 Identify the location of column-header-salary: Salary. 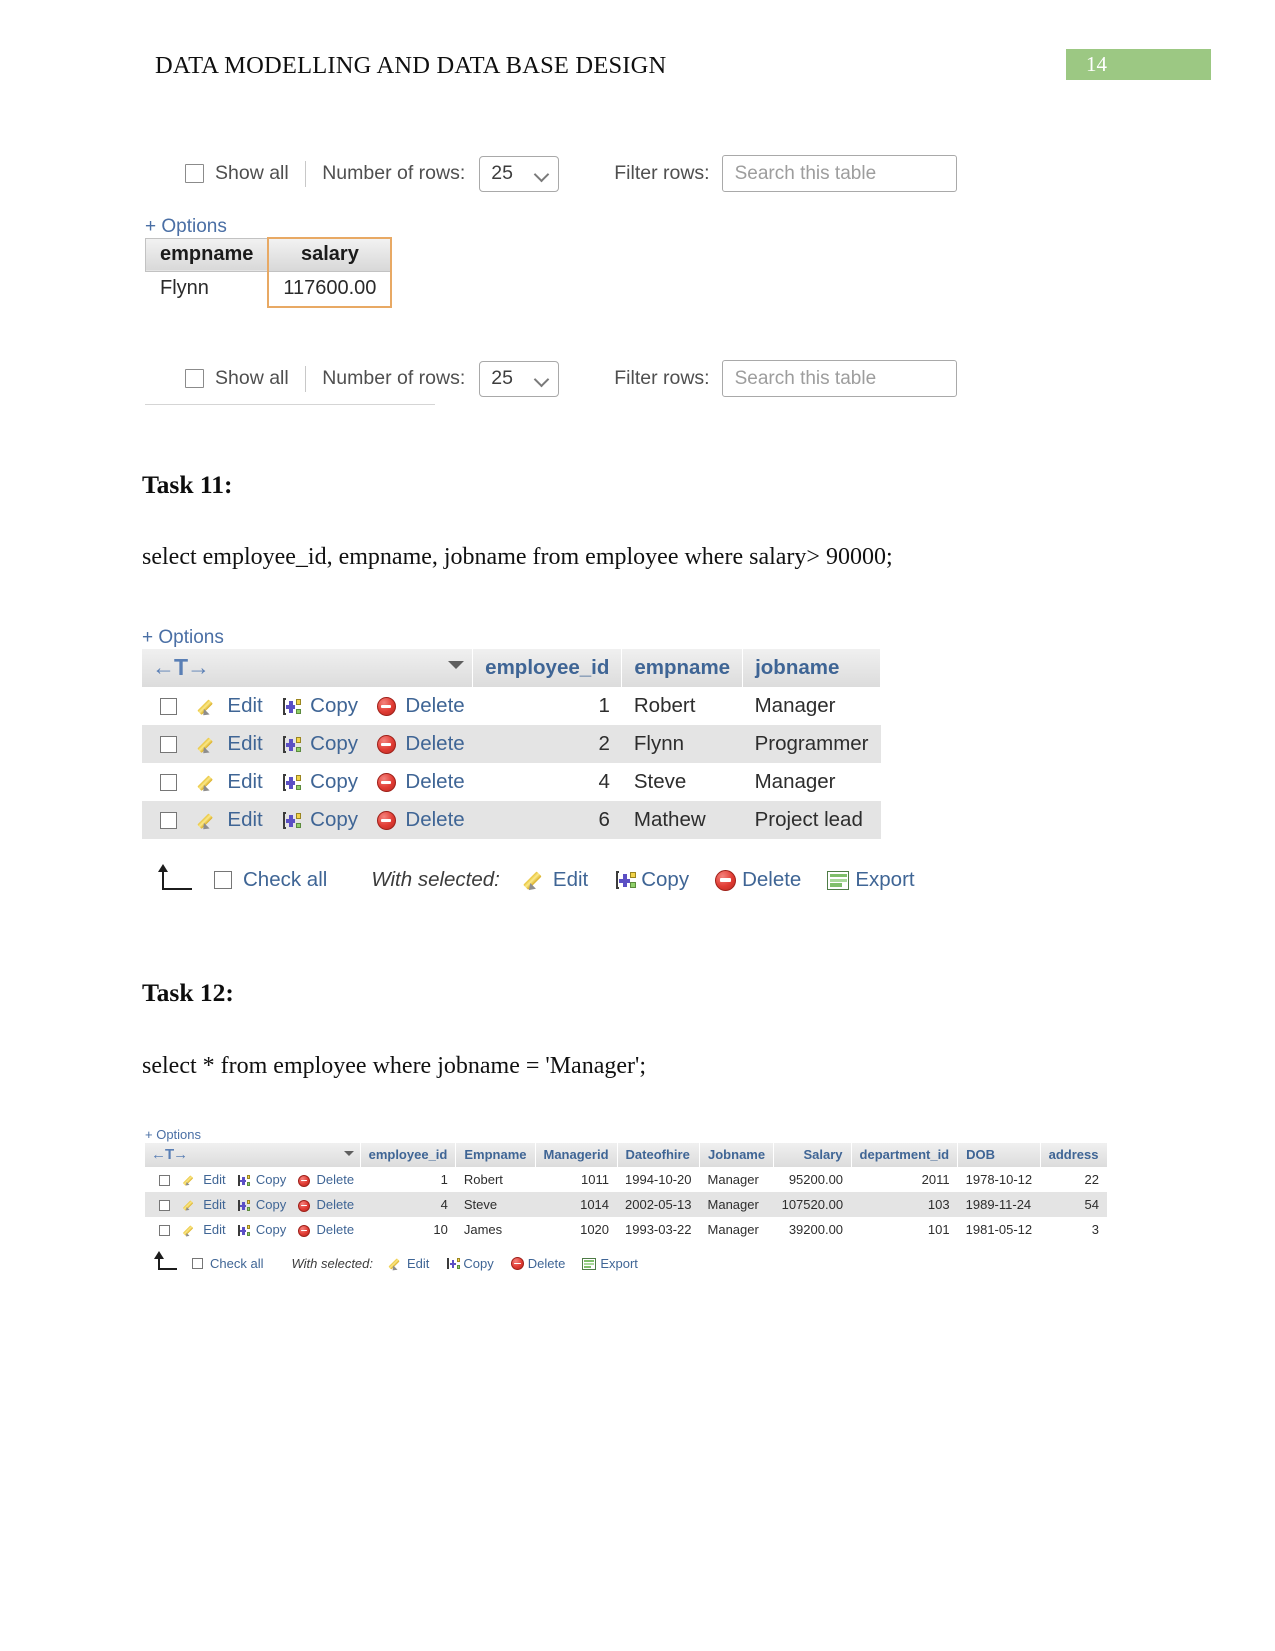
(812, 1155).